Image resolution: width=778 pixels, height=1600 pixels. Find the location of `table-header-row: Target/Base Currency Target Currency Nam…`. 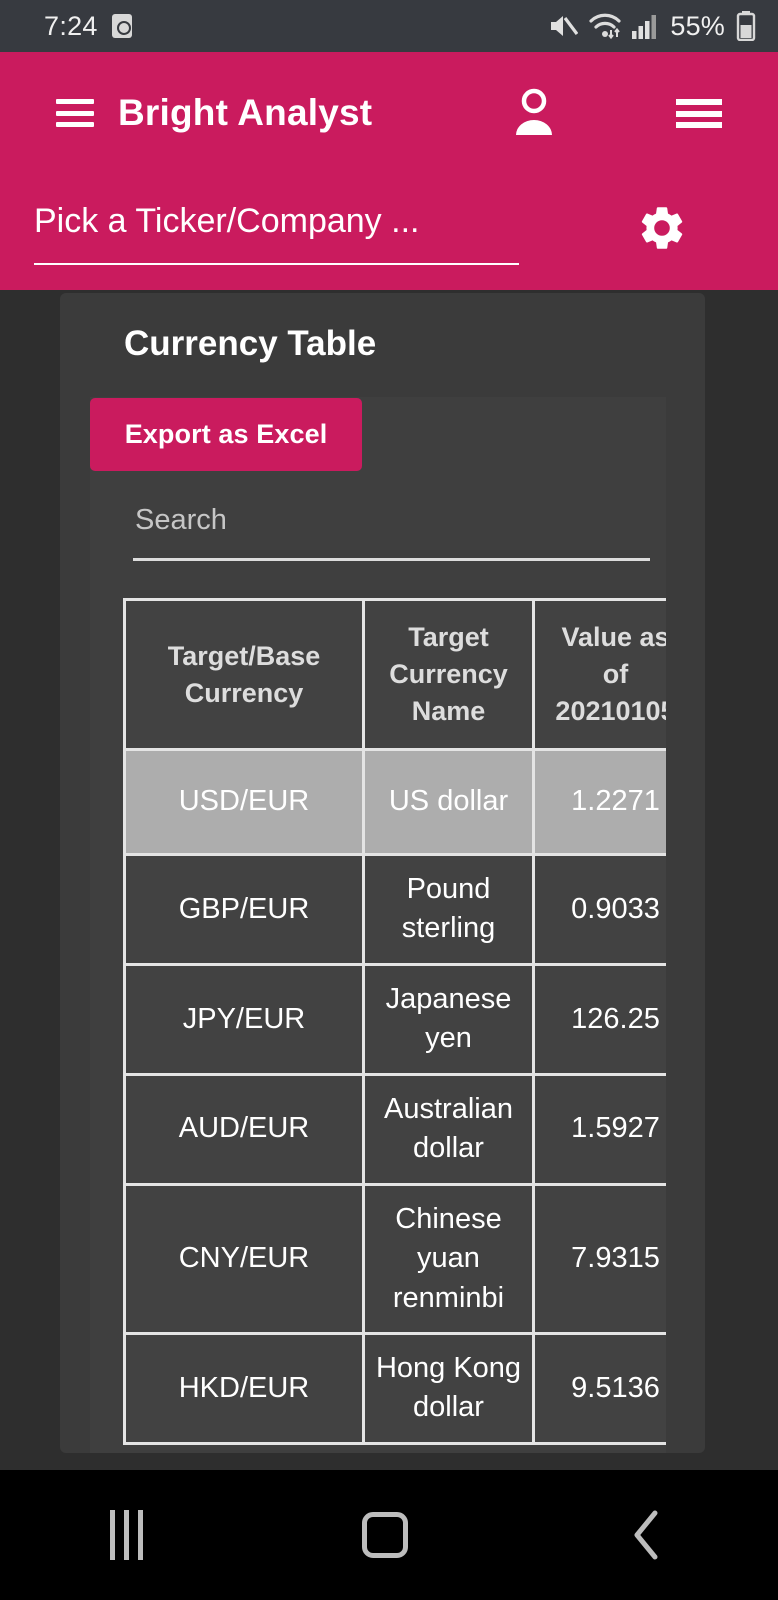

table-header-row: Target/Base Currency Target Currency Nam… is located at coordinates (396, 676).